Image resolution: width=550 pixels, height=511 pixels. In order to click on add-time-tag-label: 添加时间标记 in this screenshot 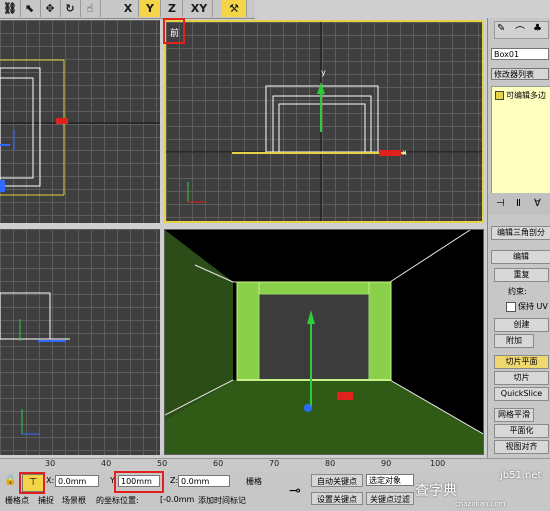, I will do `click(222, 500)`.